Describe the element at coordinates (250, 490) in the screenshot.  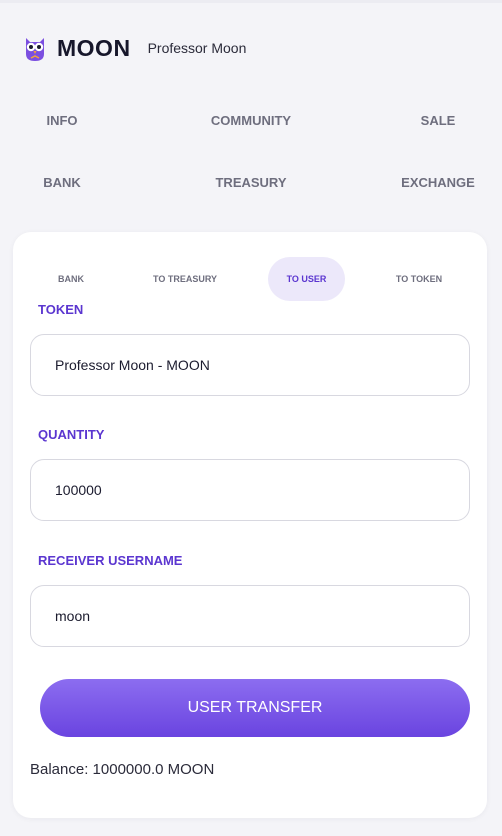
I see `quantity-input: 100000` at that location.